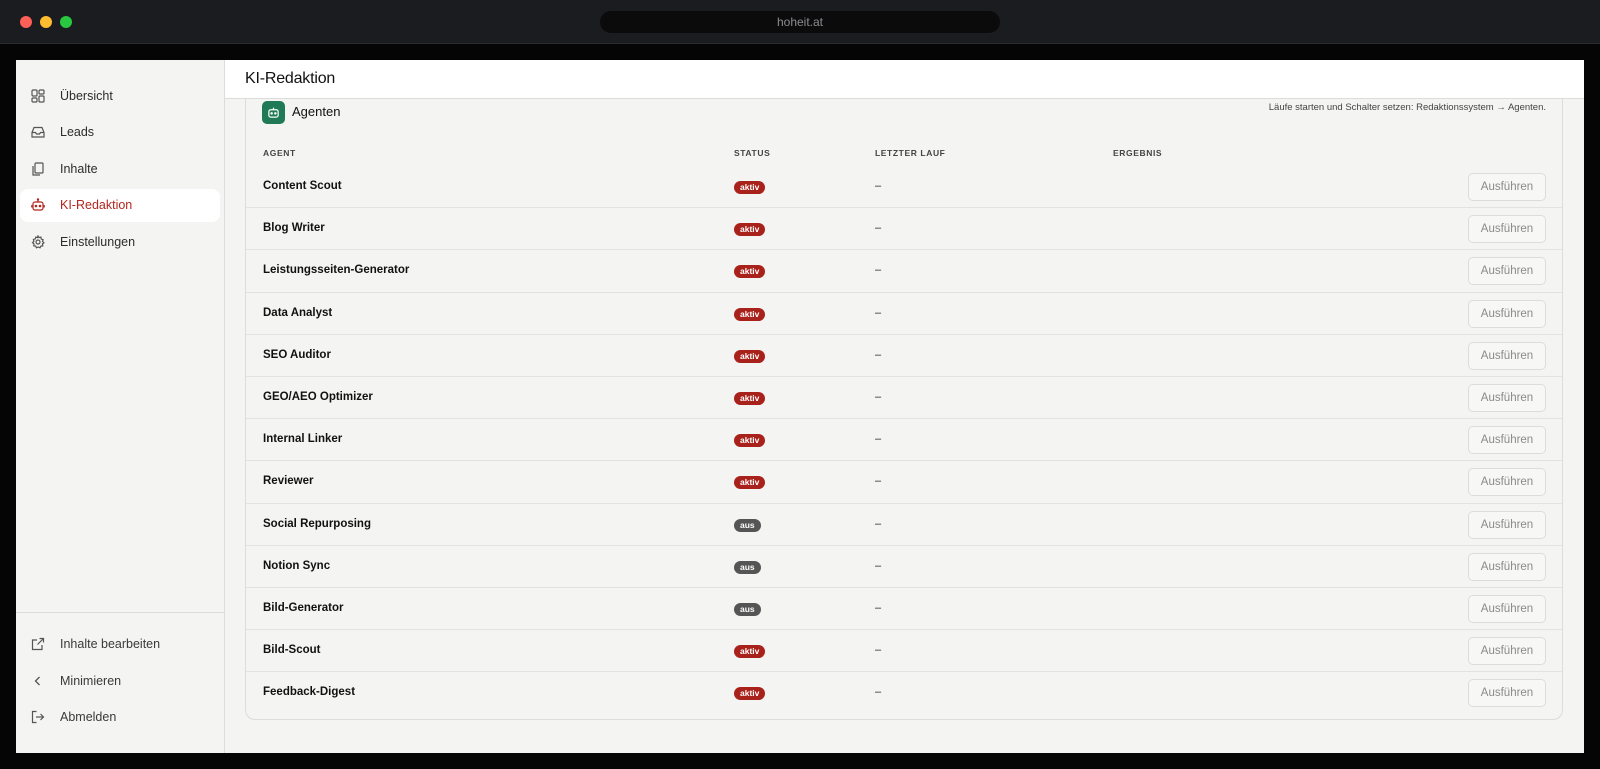 Image resolution: width=1600 pixels, height=769 pixels. I want to click on column-header-last-run: LETZTER LAUF, so click(910, 153).